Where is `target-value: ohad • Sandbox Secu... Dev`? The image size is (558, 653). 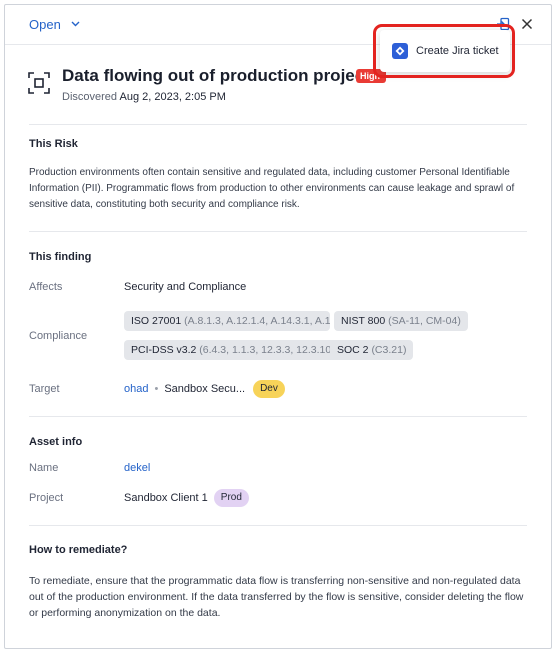 target-value: ohad • Sandbox Secu... Dev is located at coordinates (204, 389).